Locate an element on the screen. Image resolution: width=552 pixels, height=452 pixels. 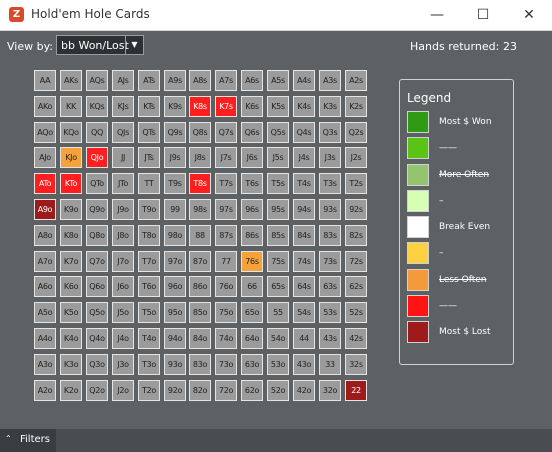
hand-cell: A9o is located at coordinates (45, 209).